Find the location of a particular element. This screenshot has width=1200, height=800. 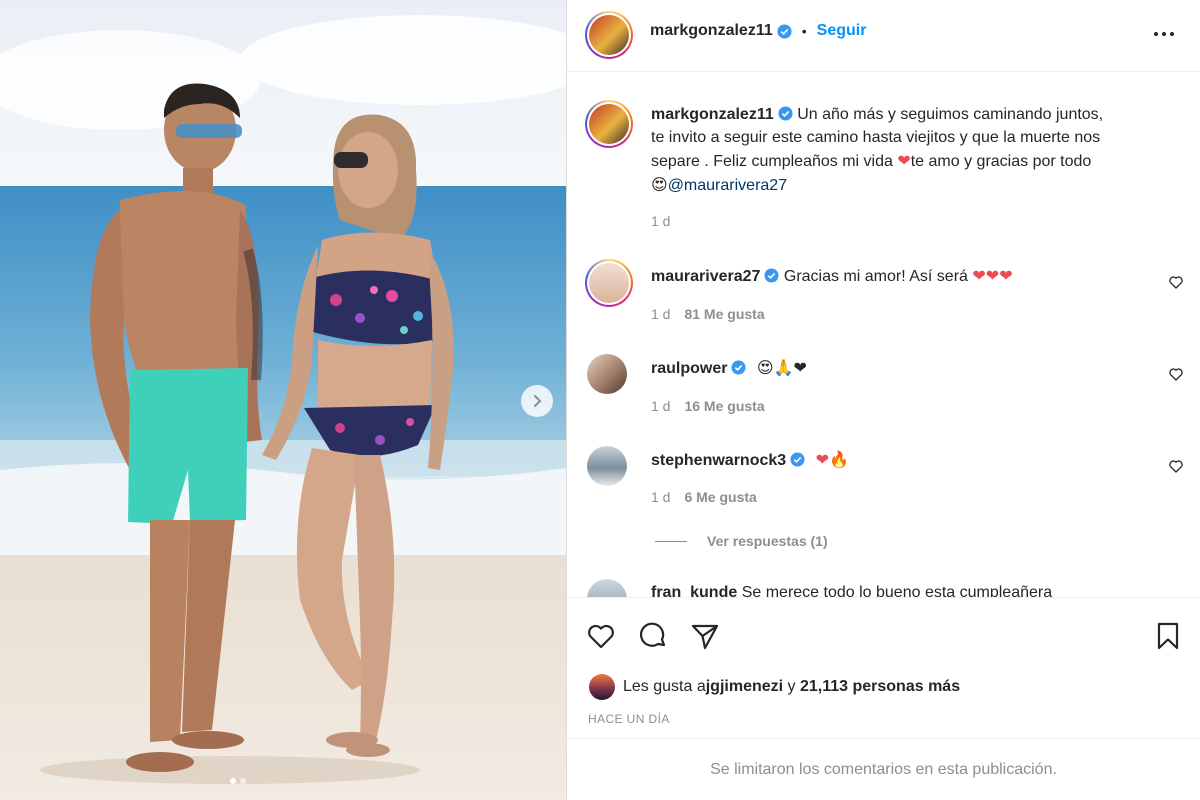

more-horizontal-icon is located at coordinates (1164, 34).